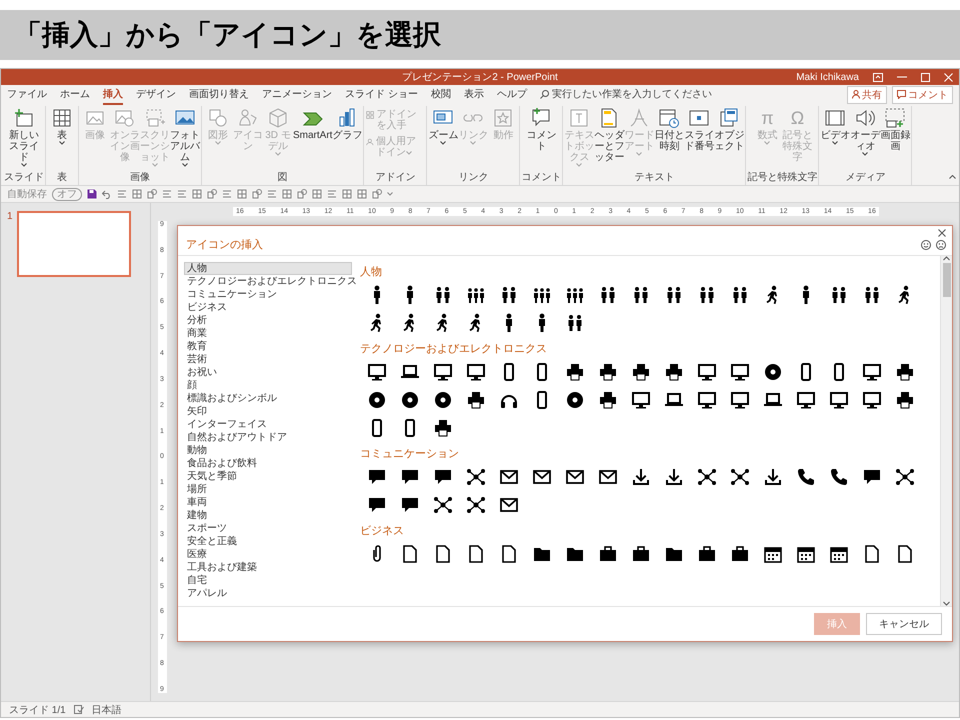  What do you see at coordinates (27, 94) in the screenshot?
I see `ribbon-tab: ファイル` at bounding box center [27, 94].